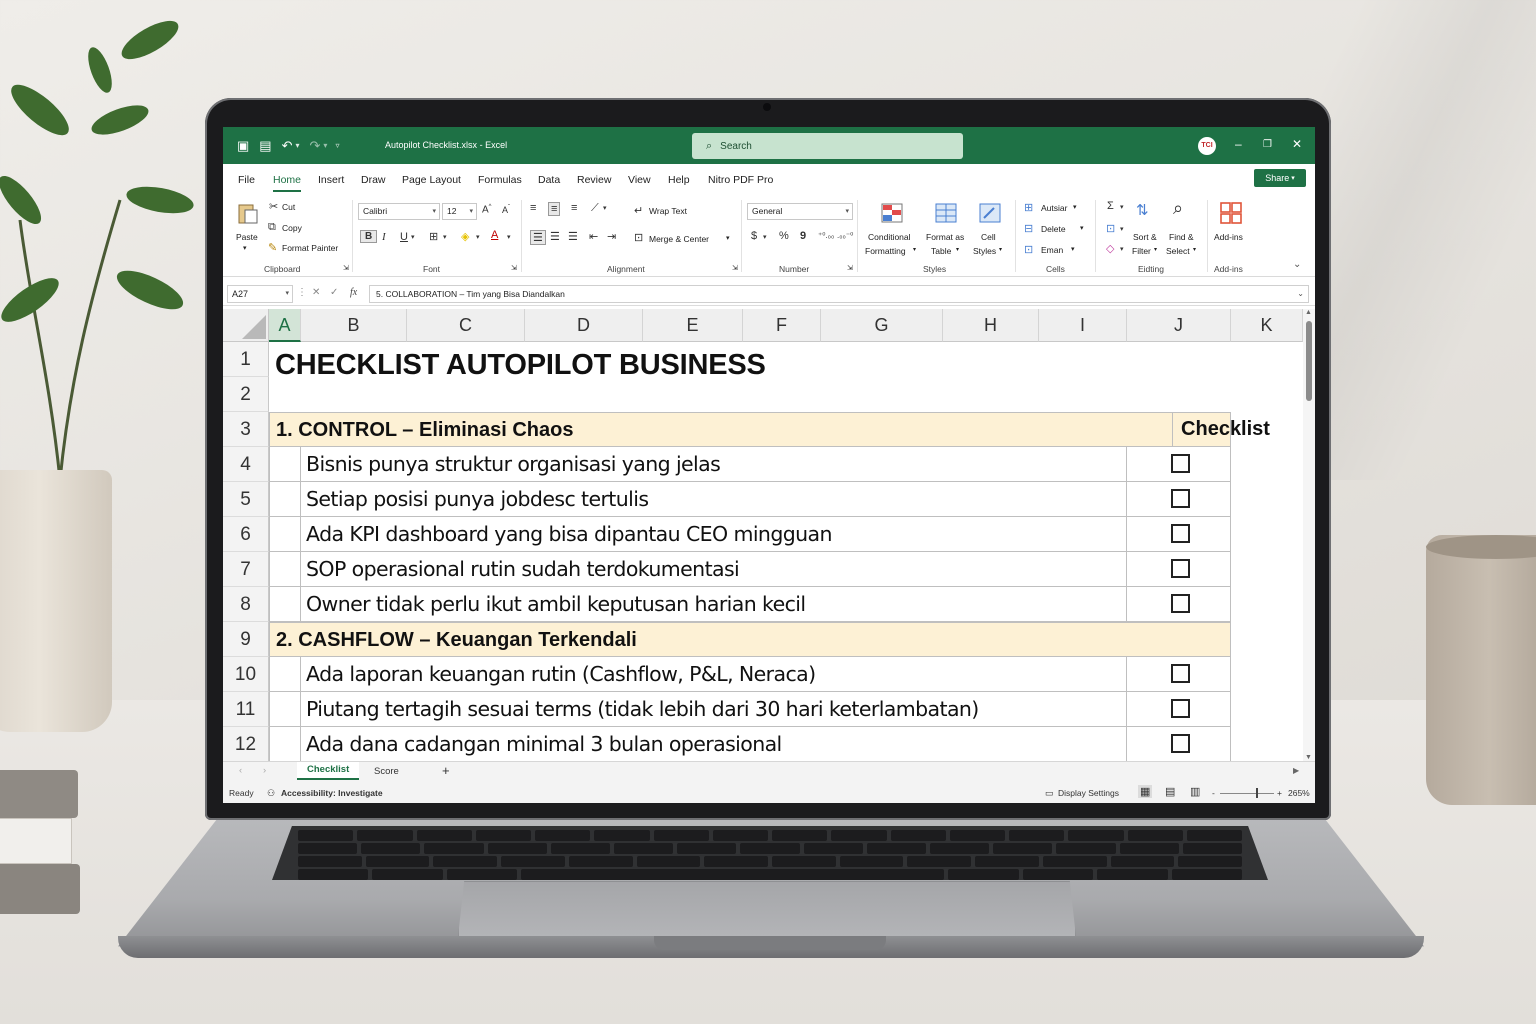 This screenshot has width=1536, height=1024. Describe the element at coordinates (246, 709) in the screenshot. I see `row-header-11: 11` at that location.